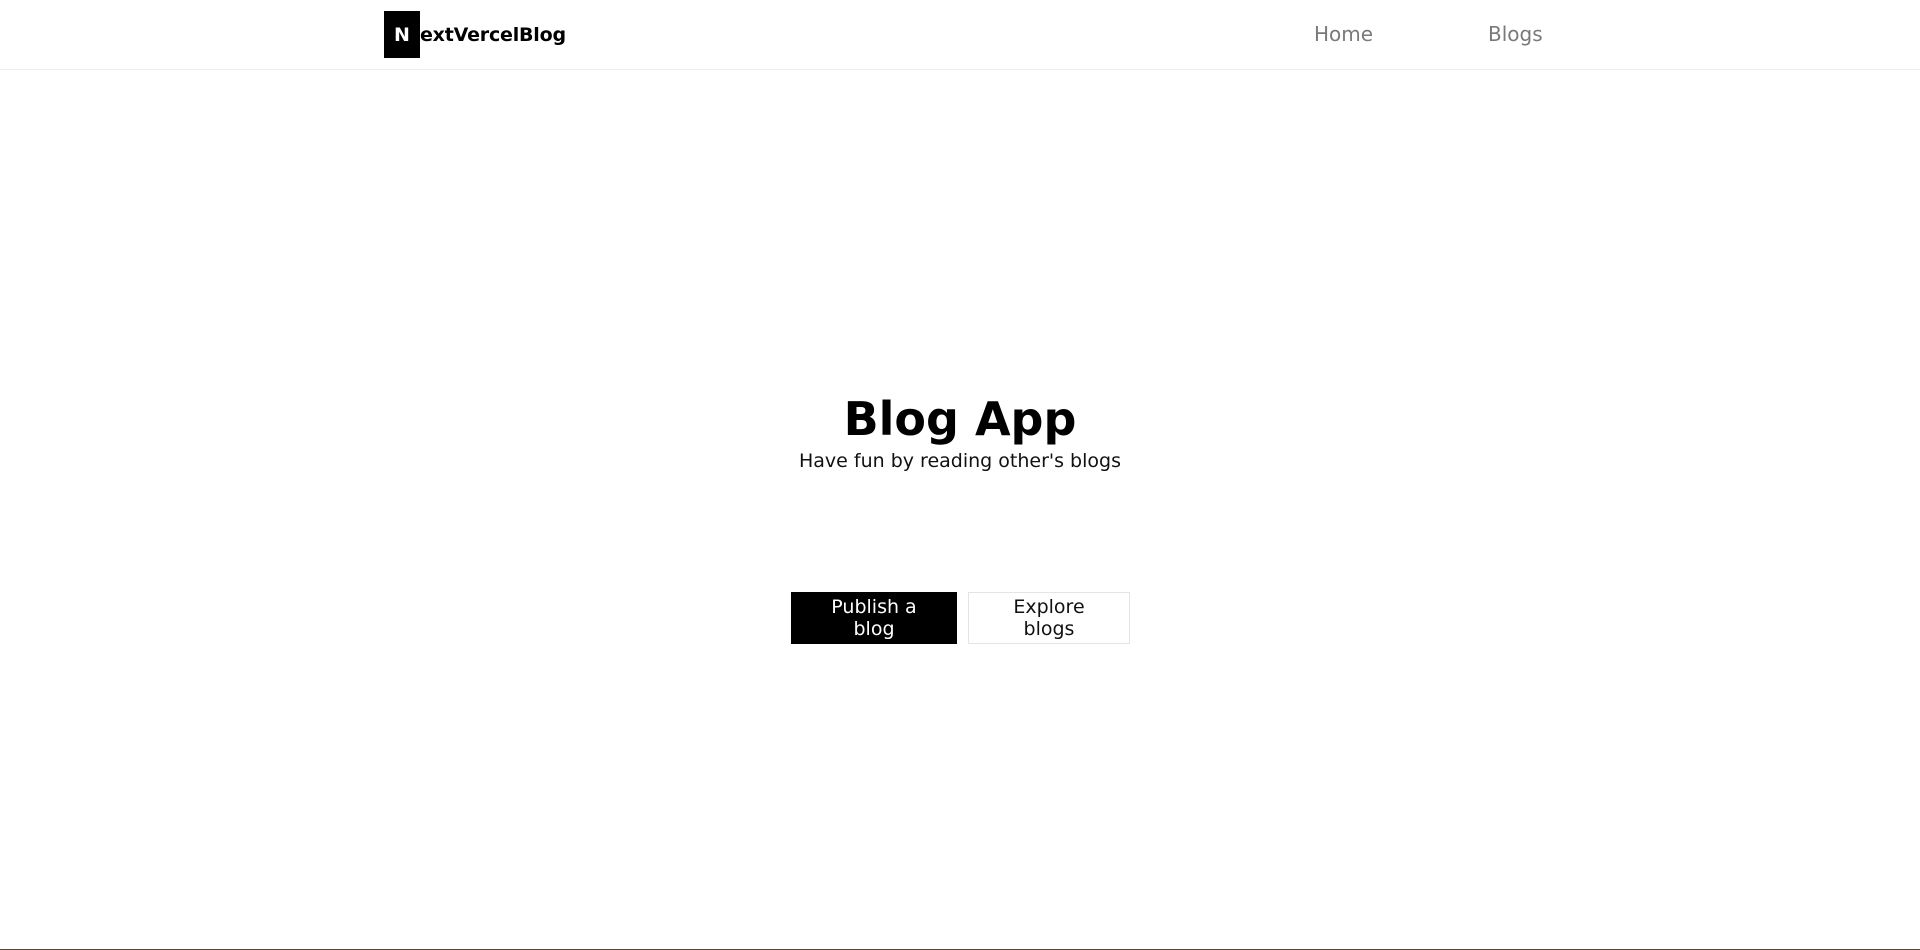 This screenshot has width=1920, height=950. I want to click on hero-subtitle: Have fun by reading other's blogs, so click(960, 461).